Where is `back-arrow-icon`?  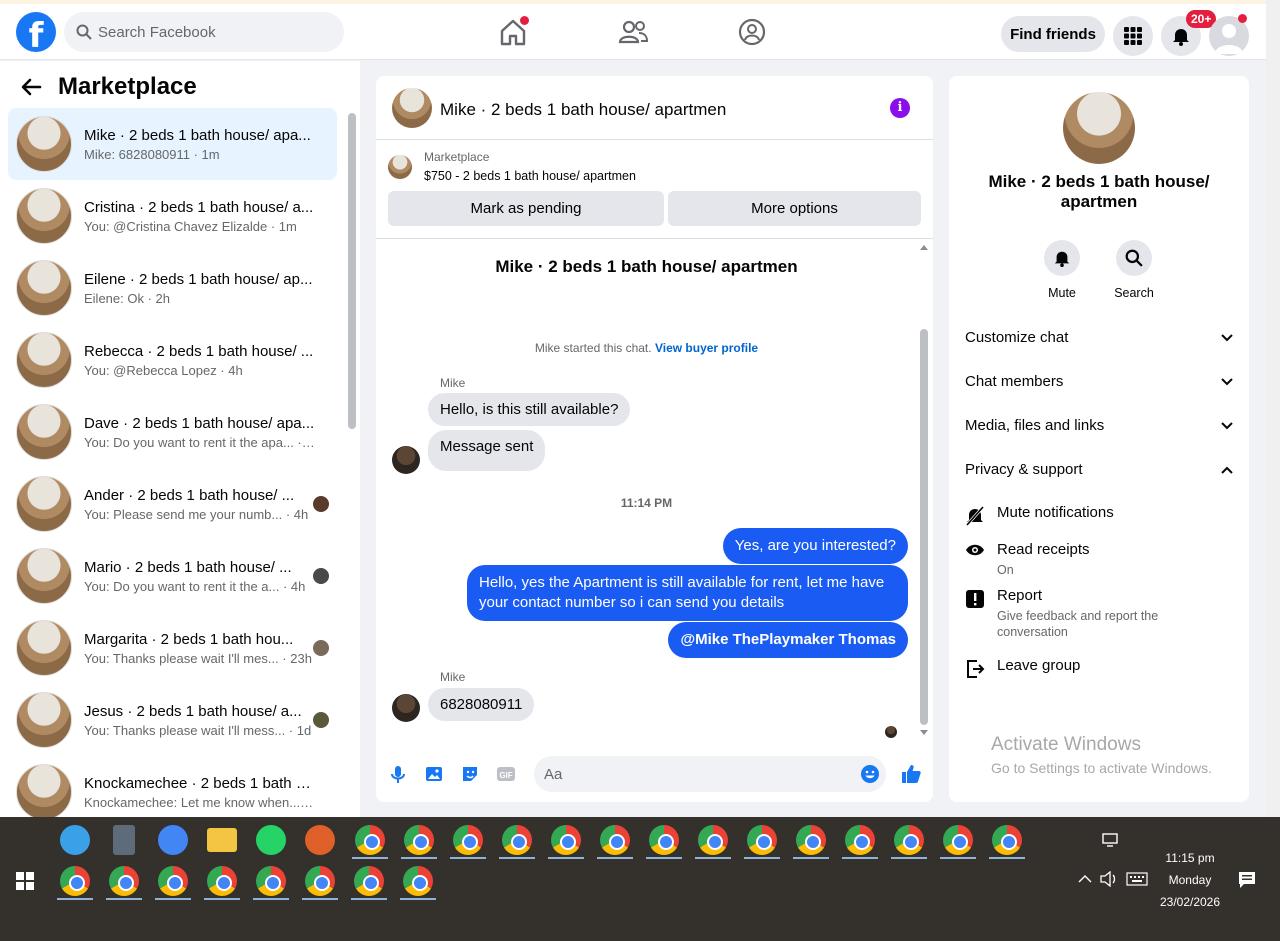
back-arrow-icon is located at coordinates (31, 87).